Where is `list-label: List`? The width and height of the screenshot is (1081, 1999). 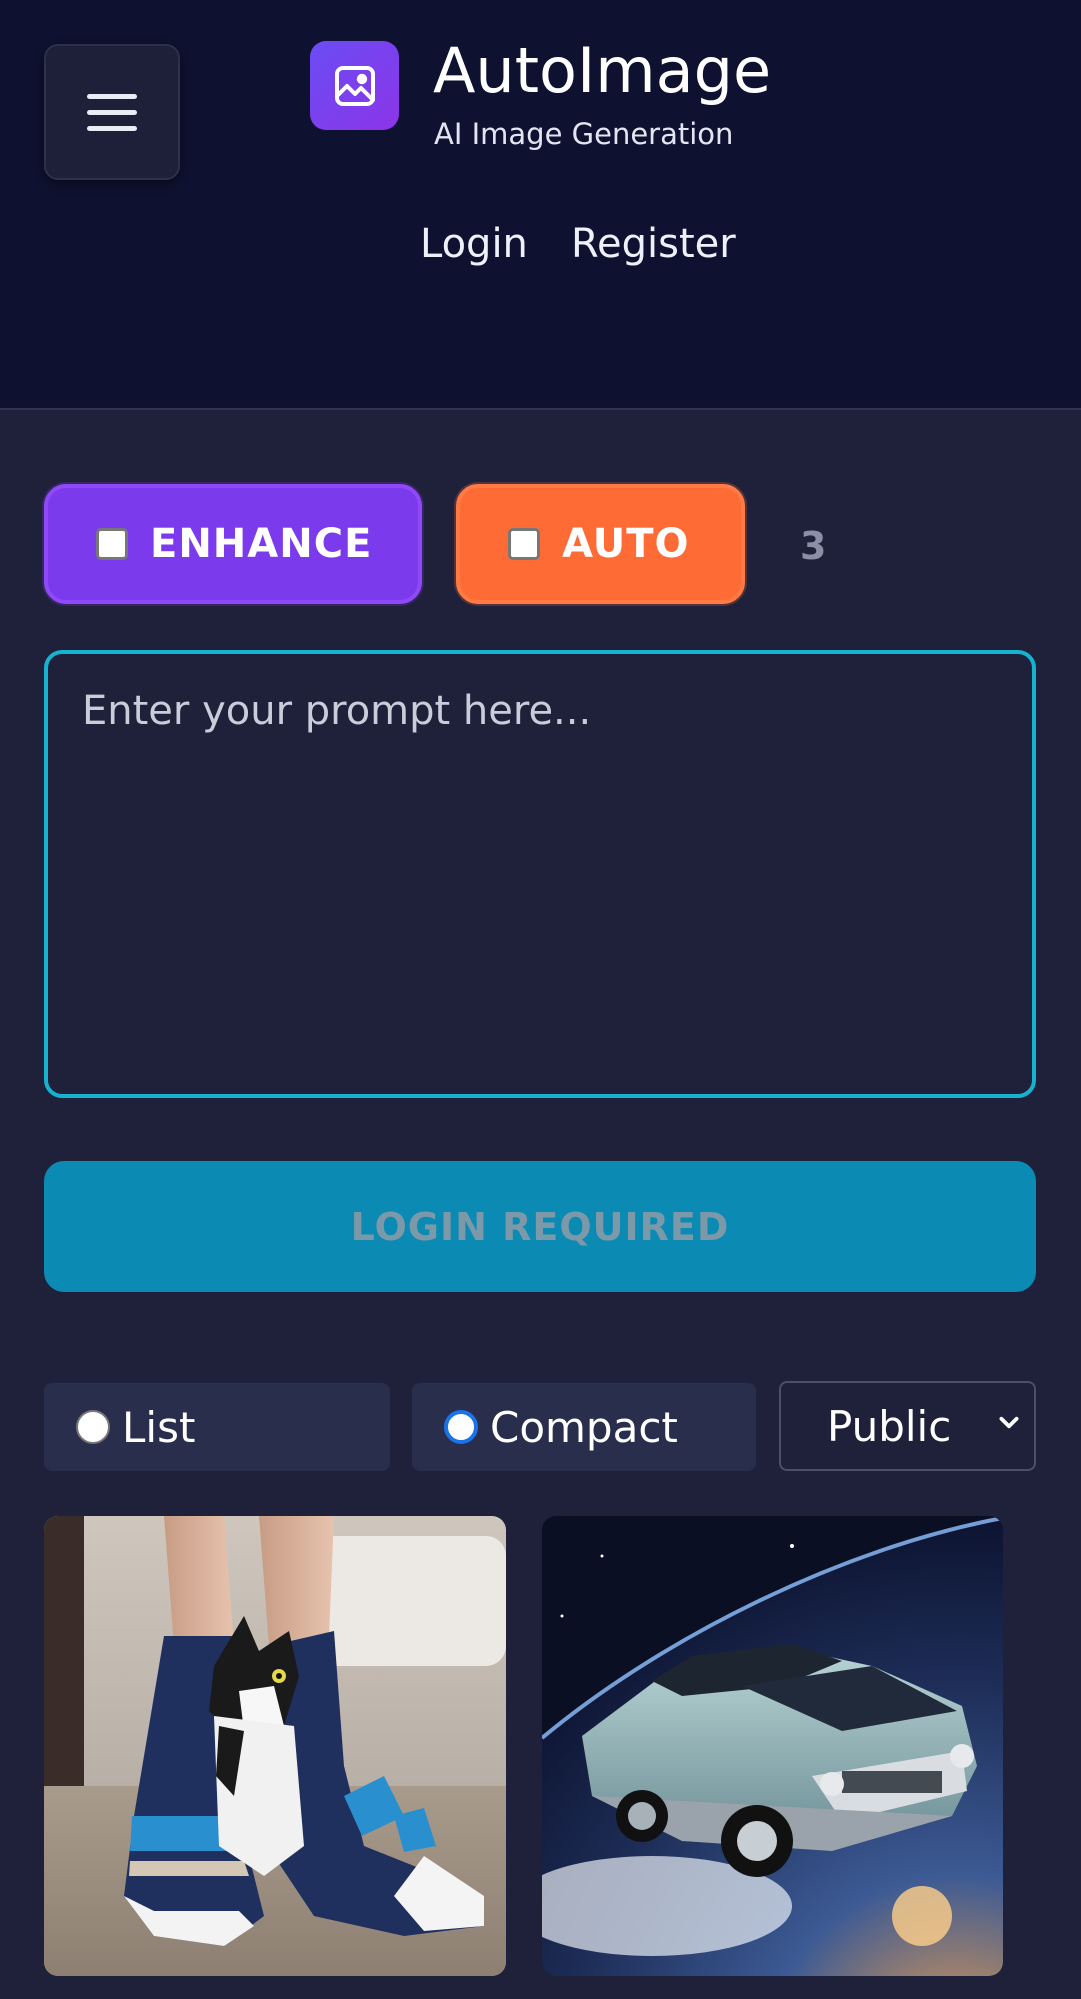 list-label: List is located at coordinates (159, 1427).